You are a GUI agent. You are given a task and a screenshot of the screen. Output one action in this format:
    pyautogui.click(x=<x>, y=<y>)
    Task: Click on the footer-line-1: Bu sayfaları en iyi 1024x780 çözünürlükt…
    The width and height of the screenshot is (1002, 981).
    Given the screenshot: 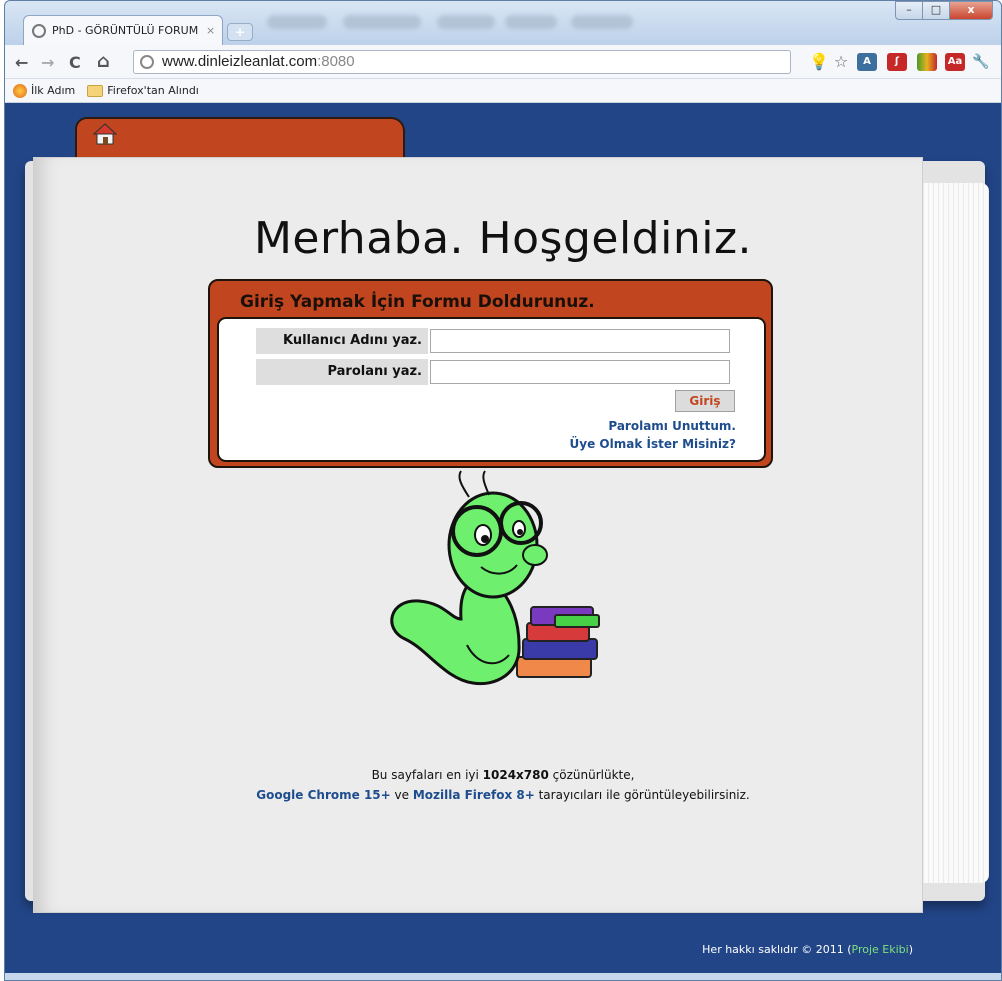 What is the action you would take?
    pyautogui.click(x=503, y=775)
    